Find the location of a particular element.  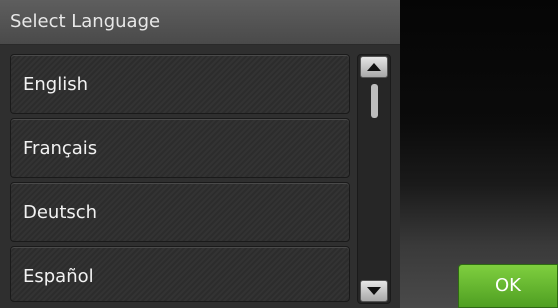

language-item-espanol: Español is located at coordinates (180, 274).